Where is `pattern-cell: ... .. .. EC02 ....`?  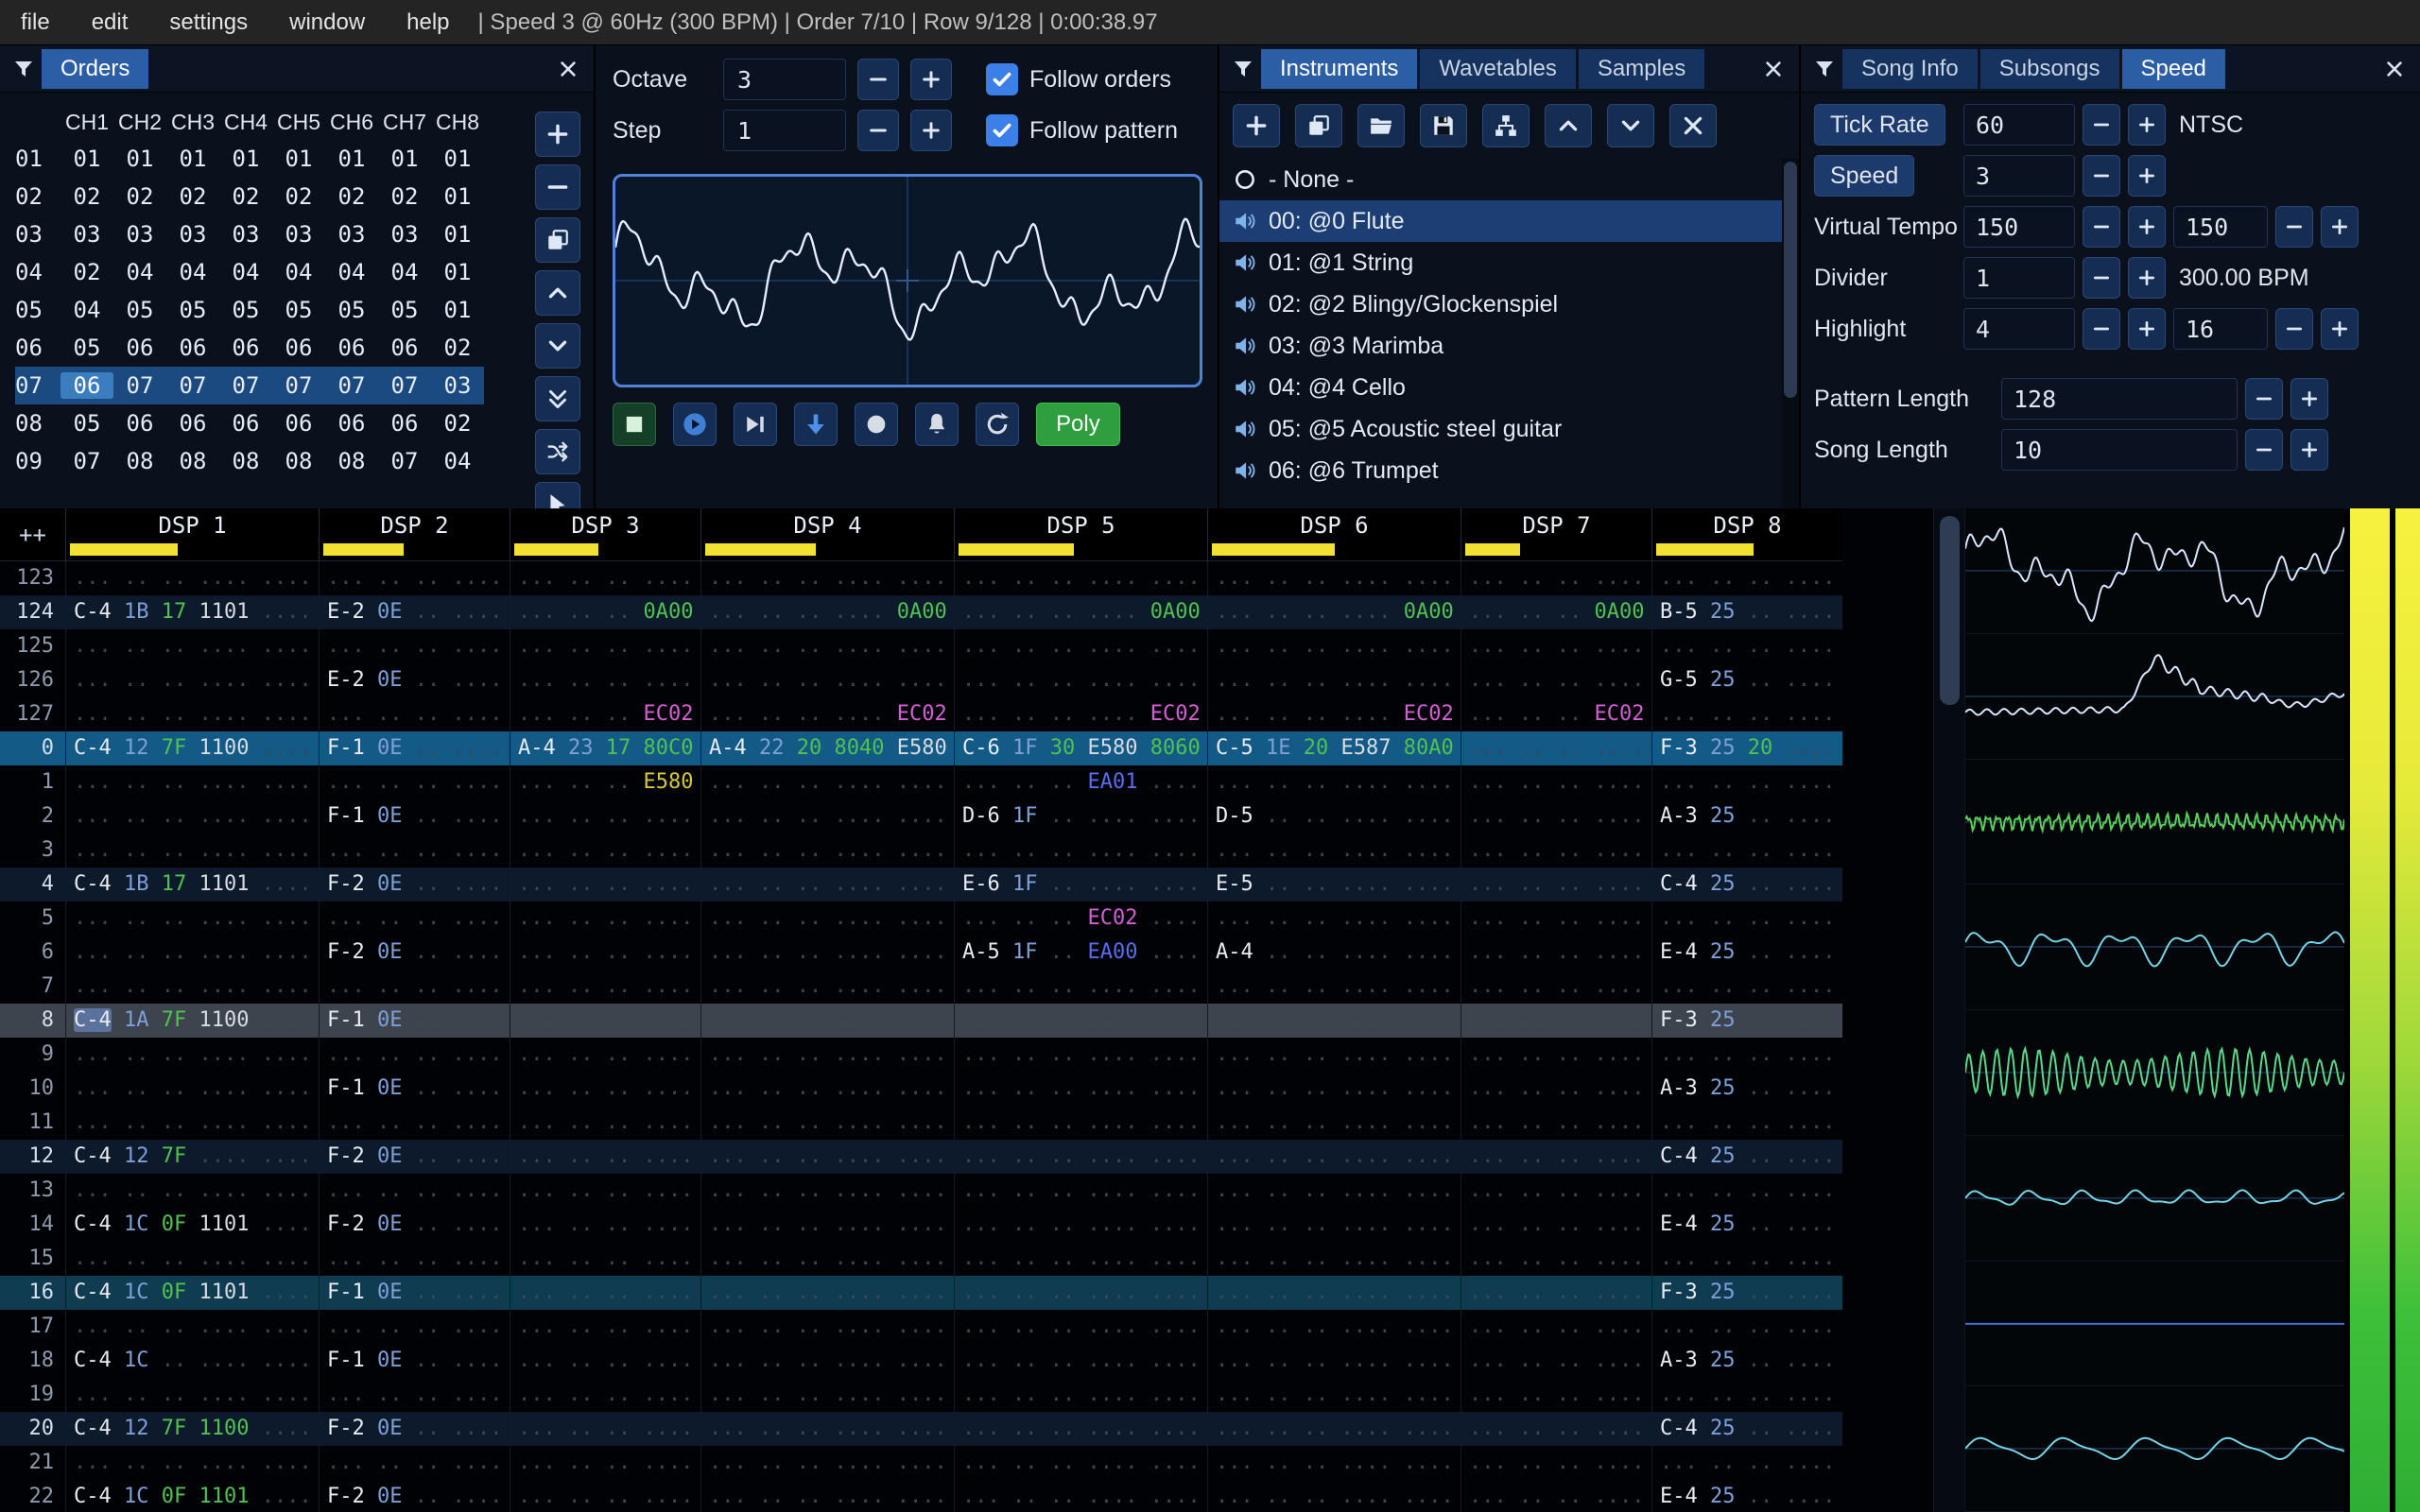
pattern-cell: ... .. .. EC02 .... is located at coordinates (1080, 919).